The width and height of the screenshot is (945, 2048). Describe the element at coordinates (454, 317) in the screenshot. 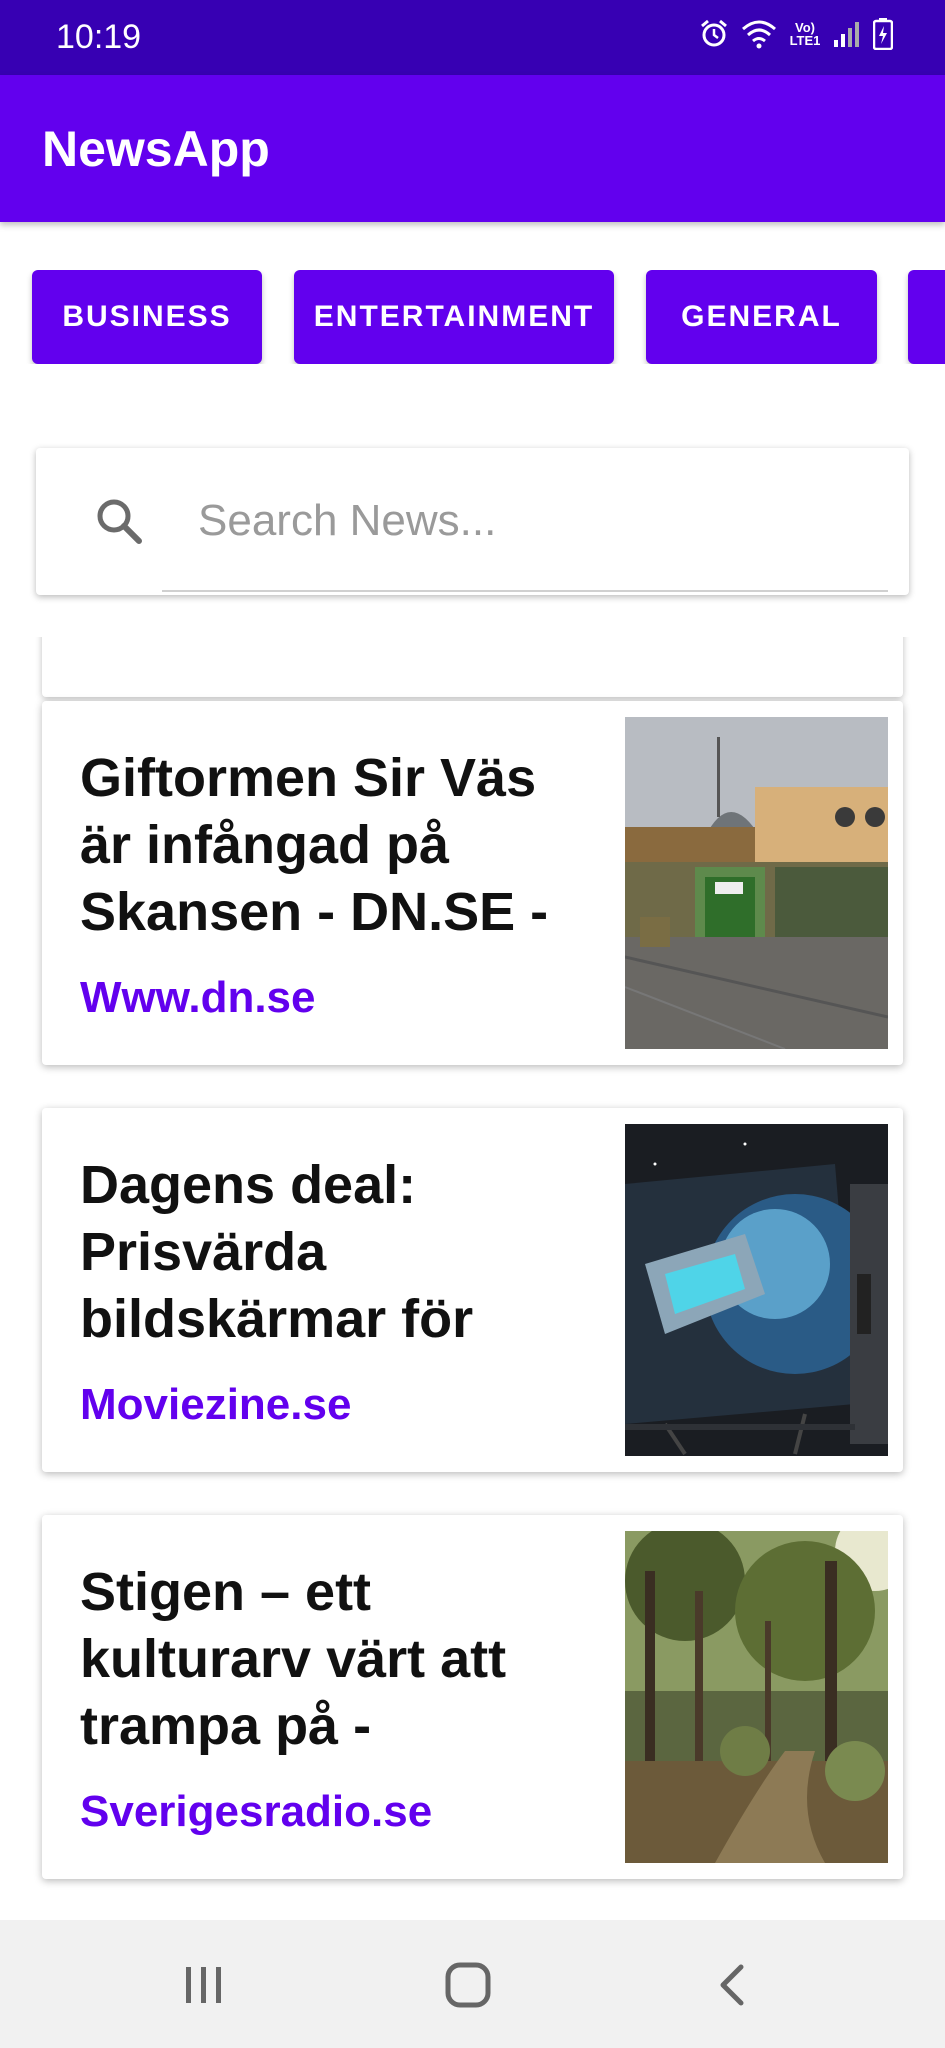

I see `category-entertainment-button: ENTERTAINMENT` at that location.